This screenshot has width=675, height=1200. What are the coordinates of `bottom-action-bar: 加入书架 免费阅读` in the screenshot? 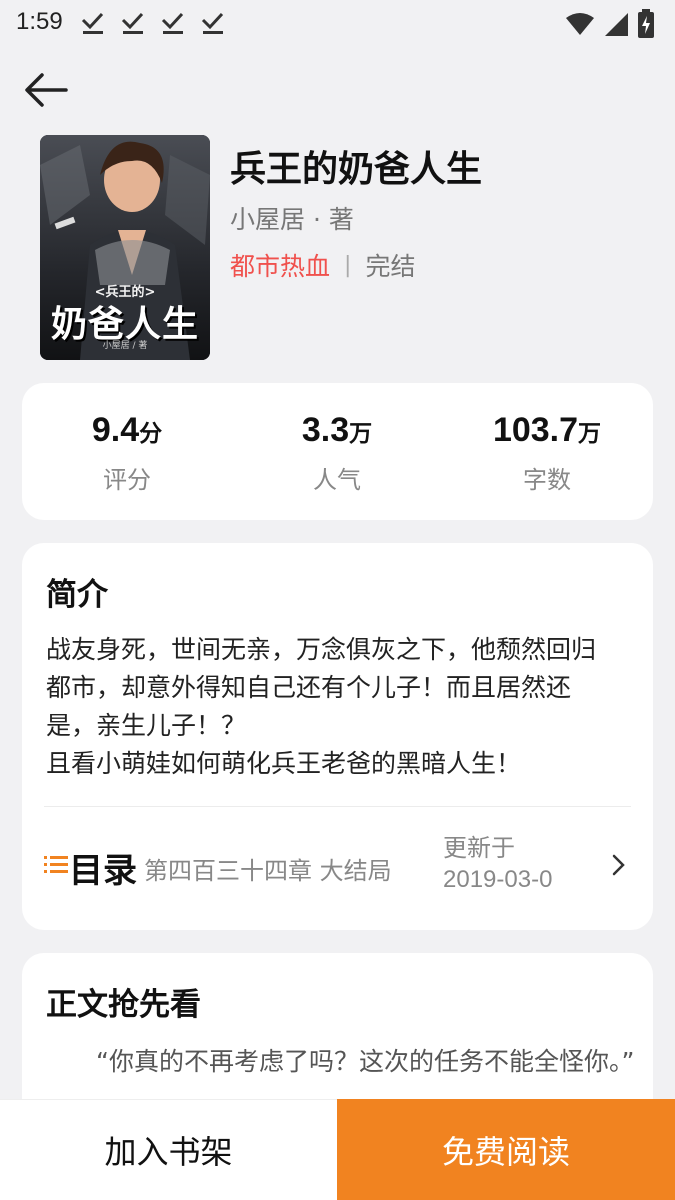 It's located at (337, 1149).